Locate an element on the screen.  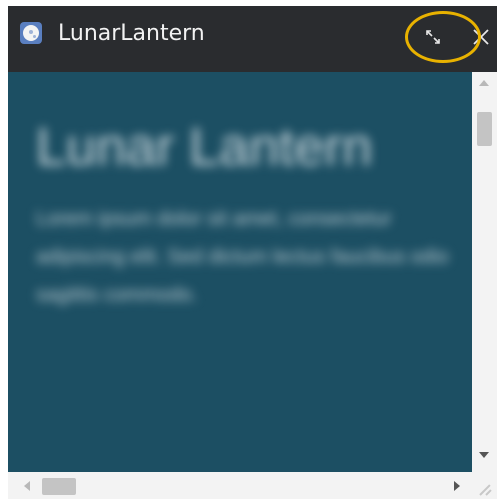
vertical-scrollbar is located at coordinates (484, 272).